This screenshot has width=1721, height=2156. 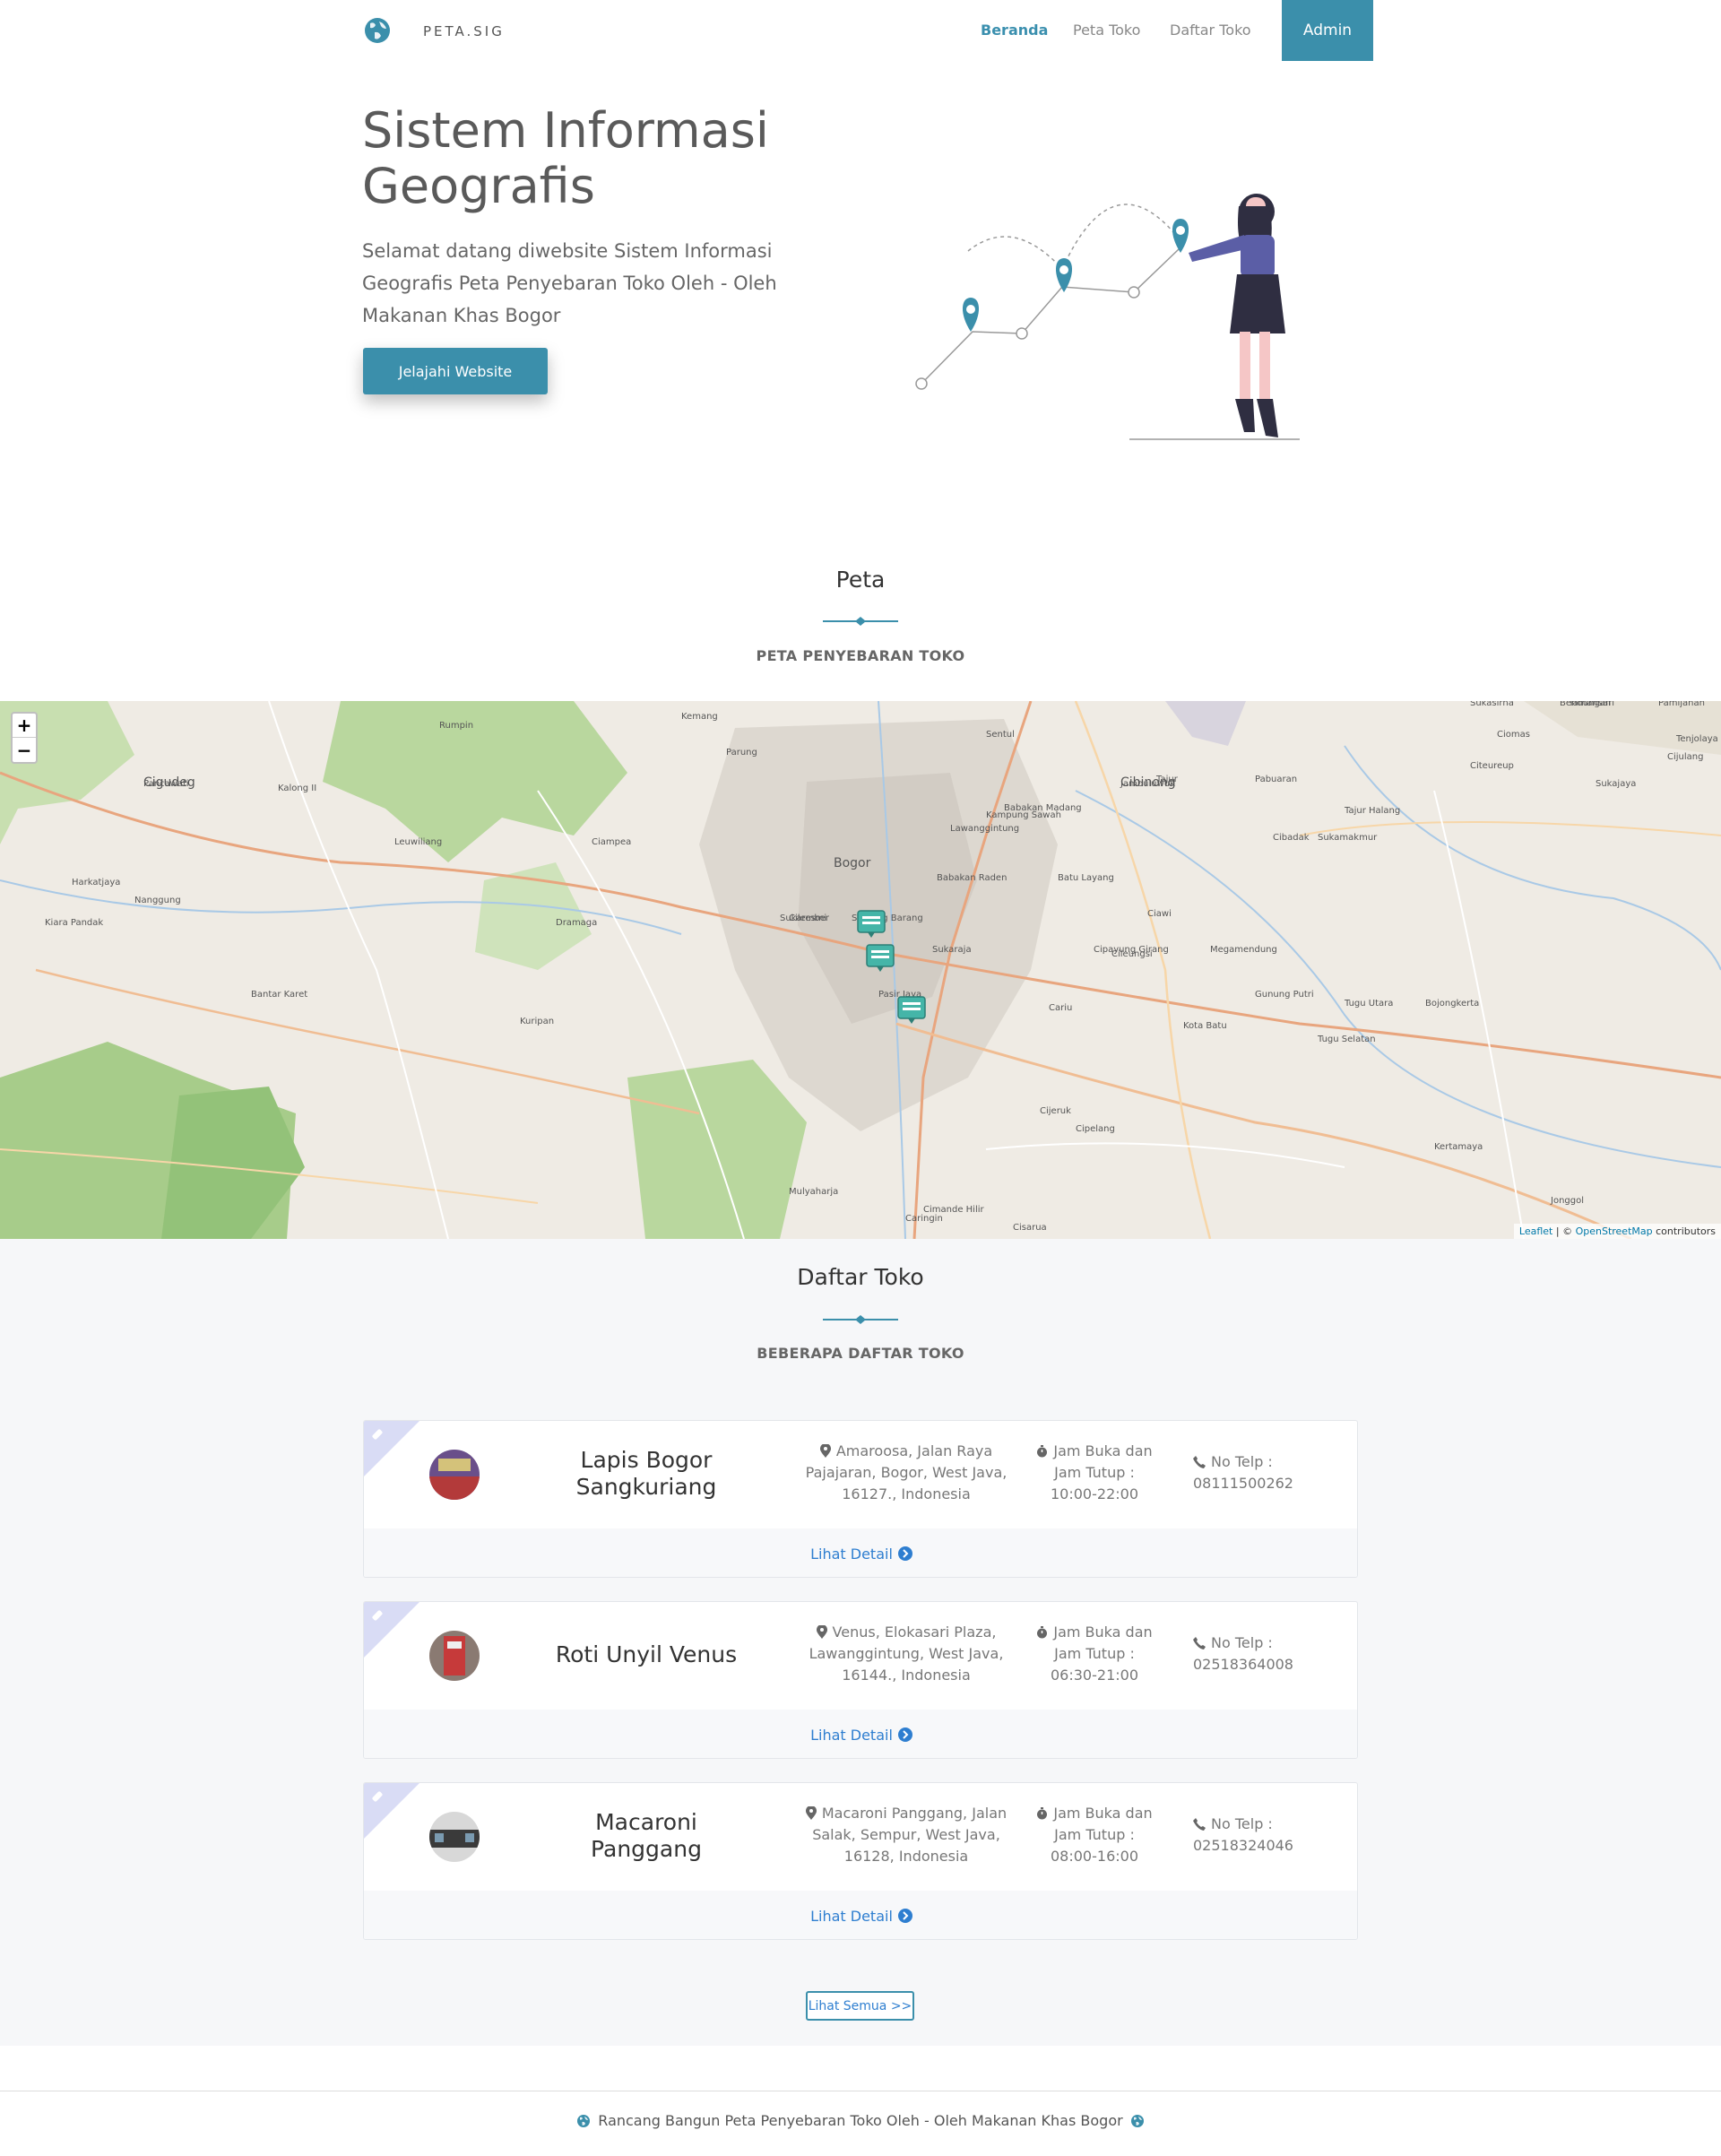 What do you see at coordinates (646, 1836) in the screenshot?
I see `store-name: Macaroni Panggang` at bounding box center [646, 1836].